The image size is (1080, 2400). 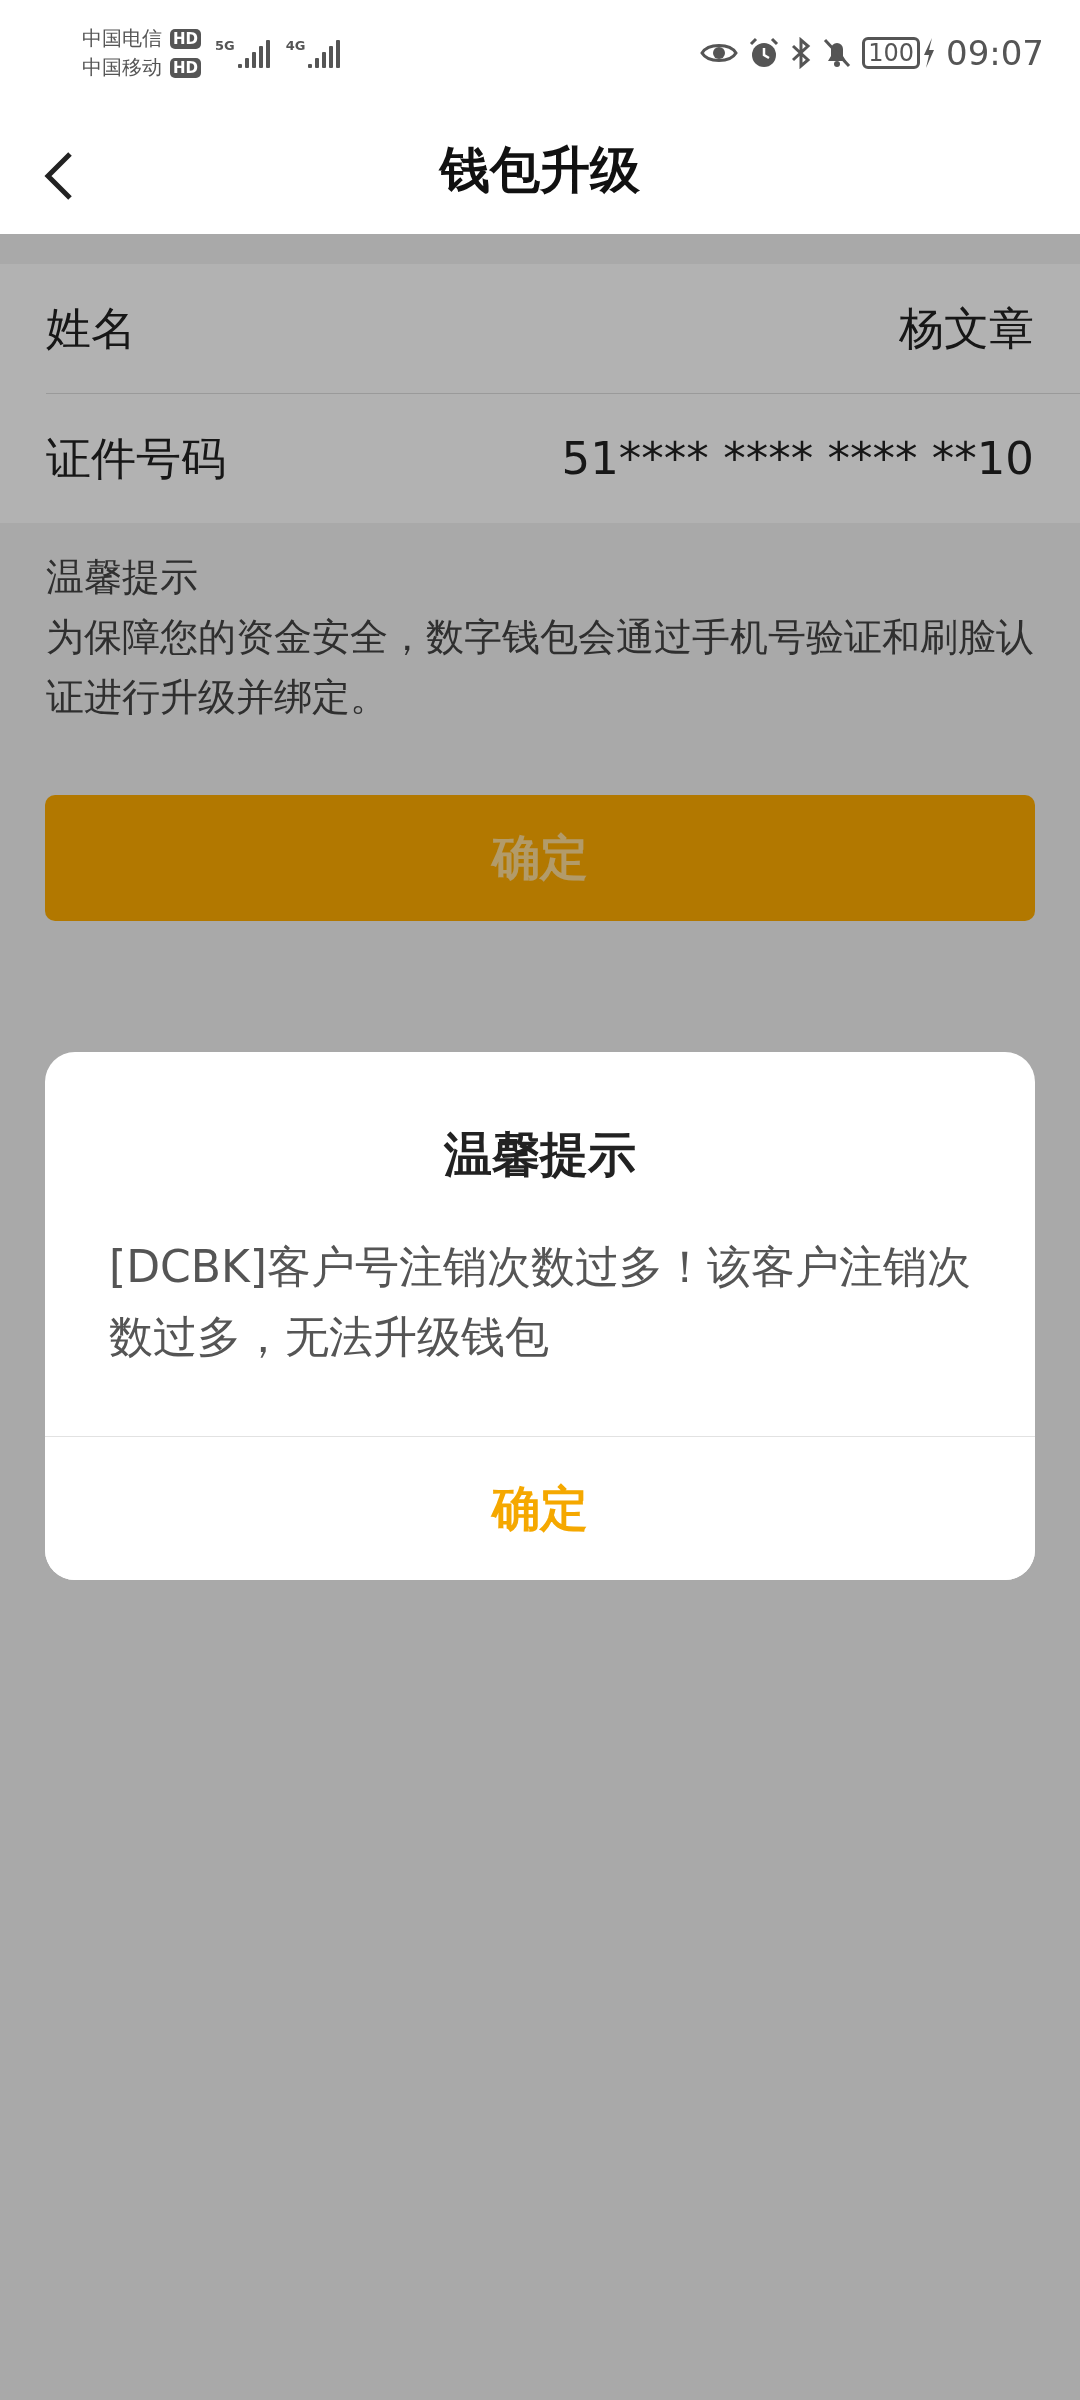 What do you see at coordinates (136, 458) in the screenshot?
I see `field-label: 证件号码` at bounding box center [136, 458].